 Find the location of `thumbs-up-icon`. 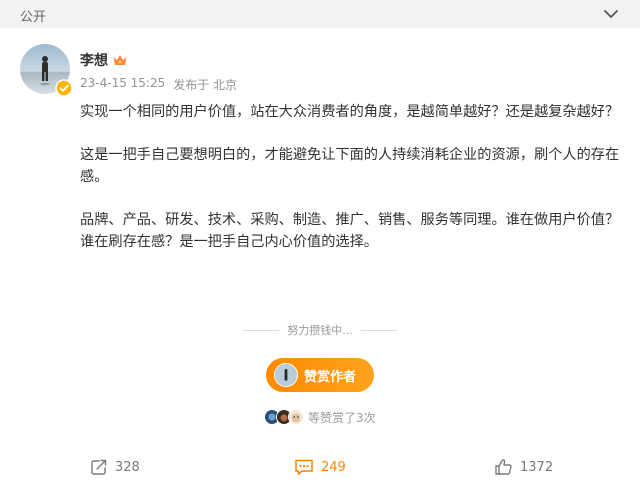

thumbs-up-icon is located at coordinates (503, 467).